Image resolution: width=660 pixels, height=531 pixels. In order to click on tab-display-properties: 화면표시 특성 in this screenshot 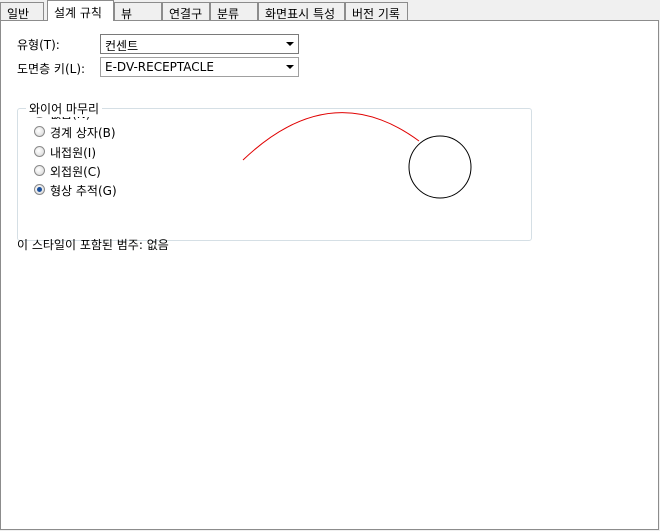, I will do `click(301, 11)`.